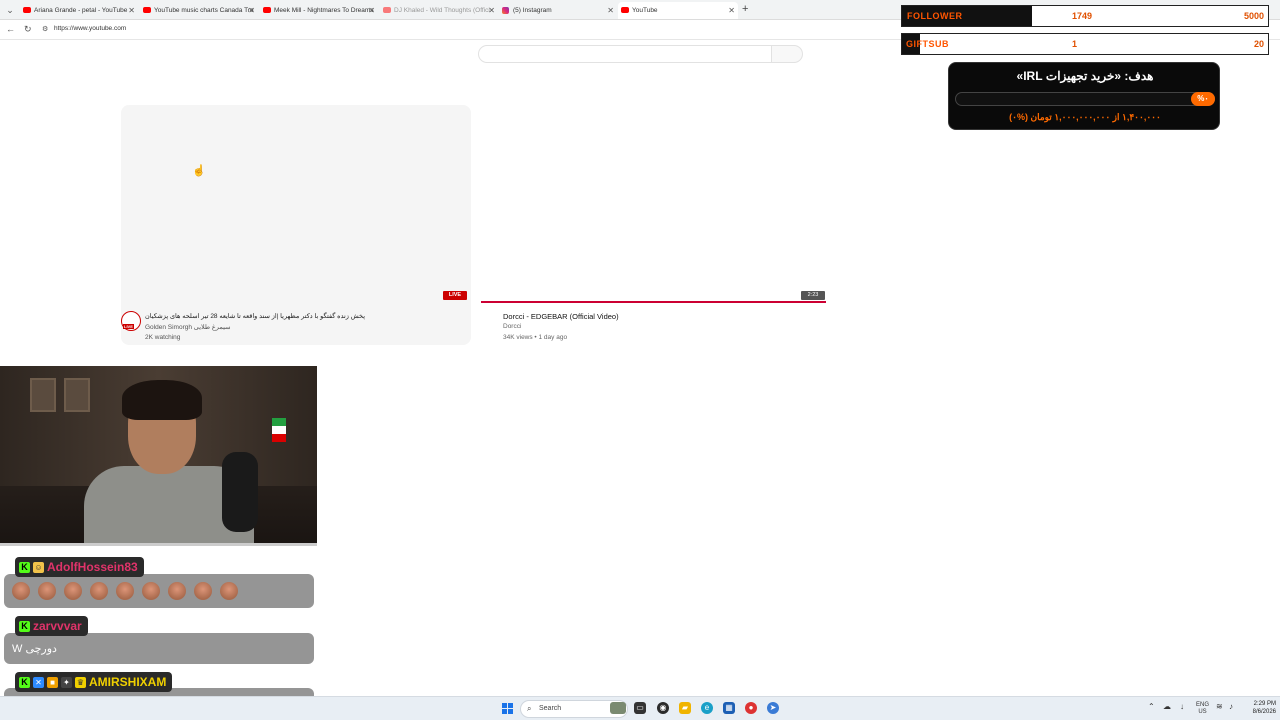 This screenshot has height=720, width=1280. I want to click on search-button, so click(787, 54).